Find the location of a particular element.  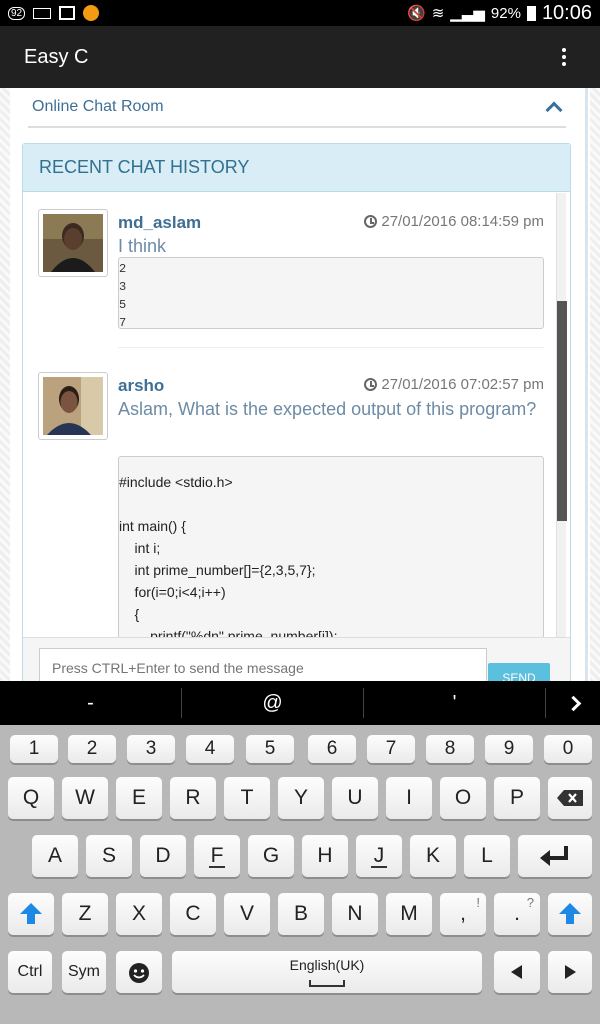

period-alt-label: ? is located at coordinates (530, 902).